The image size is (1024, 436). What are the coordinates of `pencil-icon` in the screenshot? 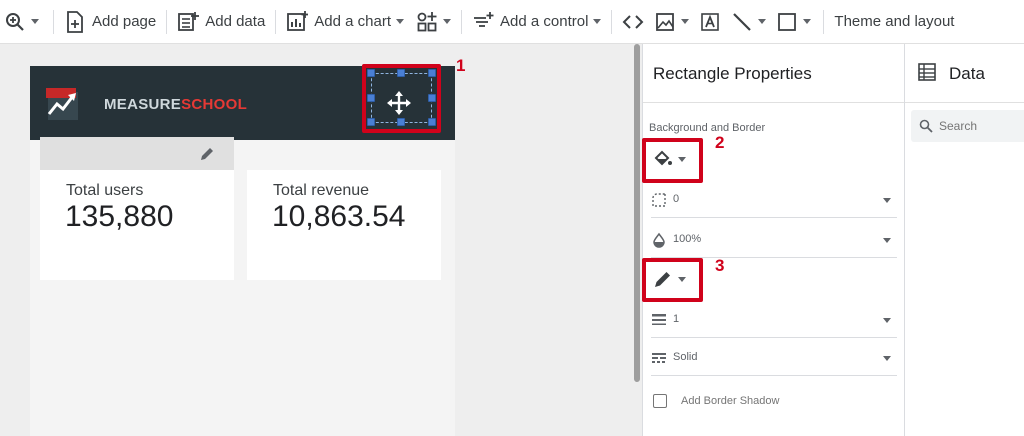 It's located at (207, 154).